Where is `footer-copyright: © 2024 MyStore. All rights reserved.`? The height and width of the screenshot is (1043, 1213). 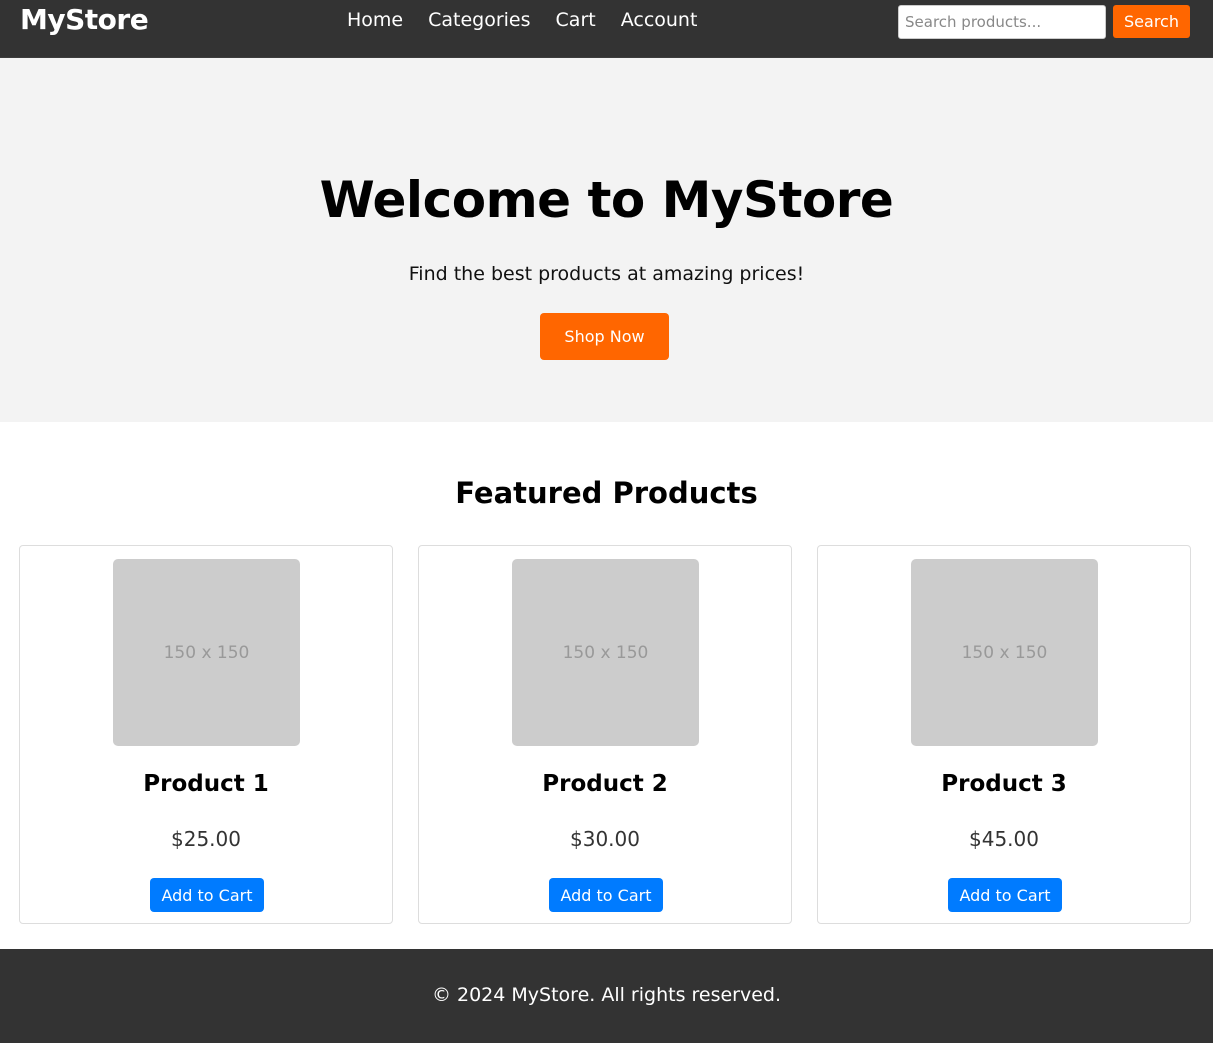 footer-copyright: © 2024 MyStore. All rights reserved. is located at coordinates (606, 995).